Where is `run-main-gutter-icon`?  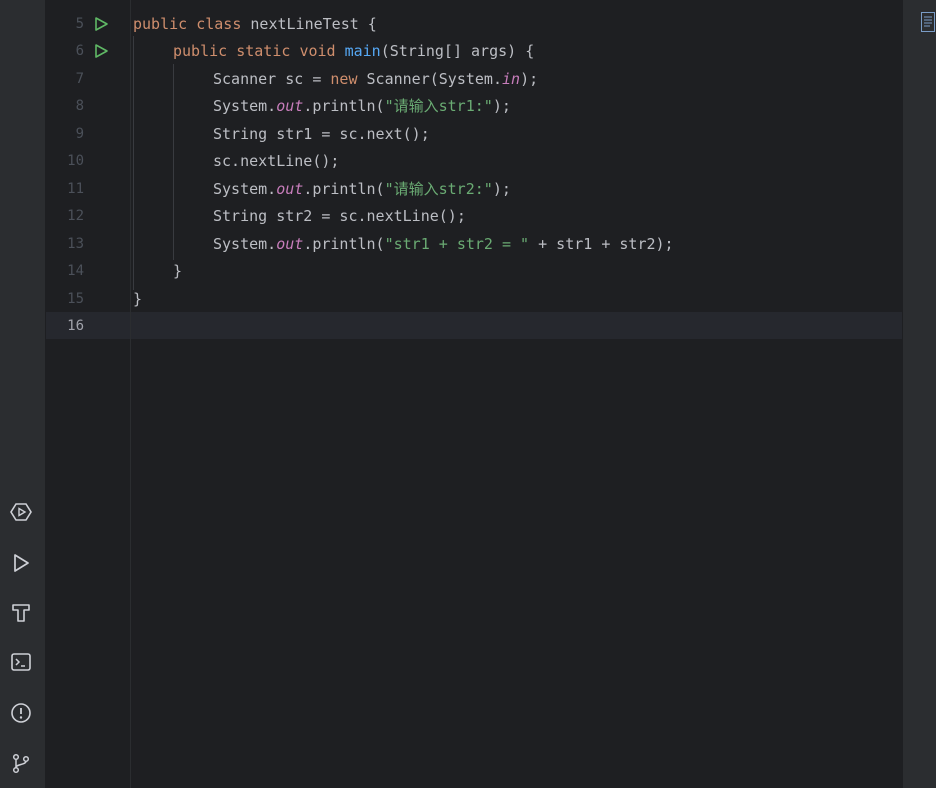
run-main-gutter-icon is located at coordinates (101, 51).